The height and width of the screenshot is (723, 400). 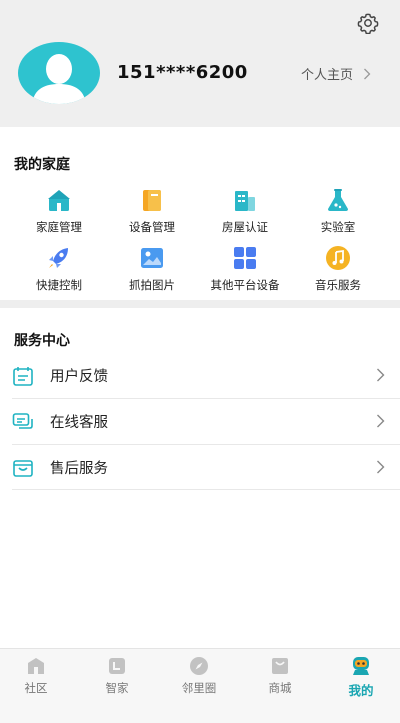 What do you see at coordinates (42, 165) in the screenshot?
I see `family-section-title: 我的家庭` at bounding box center [42, 165].